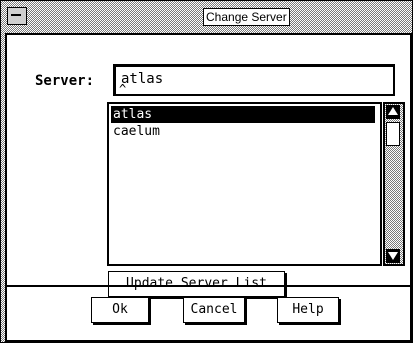 Image resolution: width=413 pixels, height=343 pixels. Describe the element at coordinates (254, 80) in the screenshot. I see `server-input: ^ atlas` at that location.